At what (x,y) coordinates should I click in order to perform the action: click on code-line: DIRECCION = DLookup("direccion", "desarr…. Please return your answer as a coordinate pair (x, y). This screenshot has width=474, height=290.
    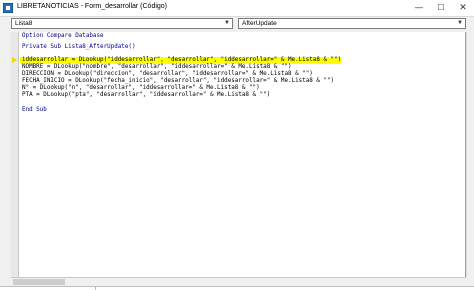
    Looking at the image, I should click on (167, 74).